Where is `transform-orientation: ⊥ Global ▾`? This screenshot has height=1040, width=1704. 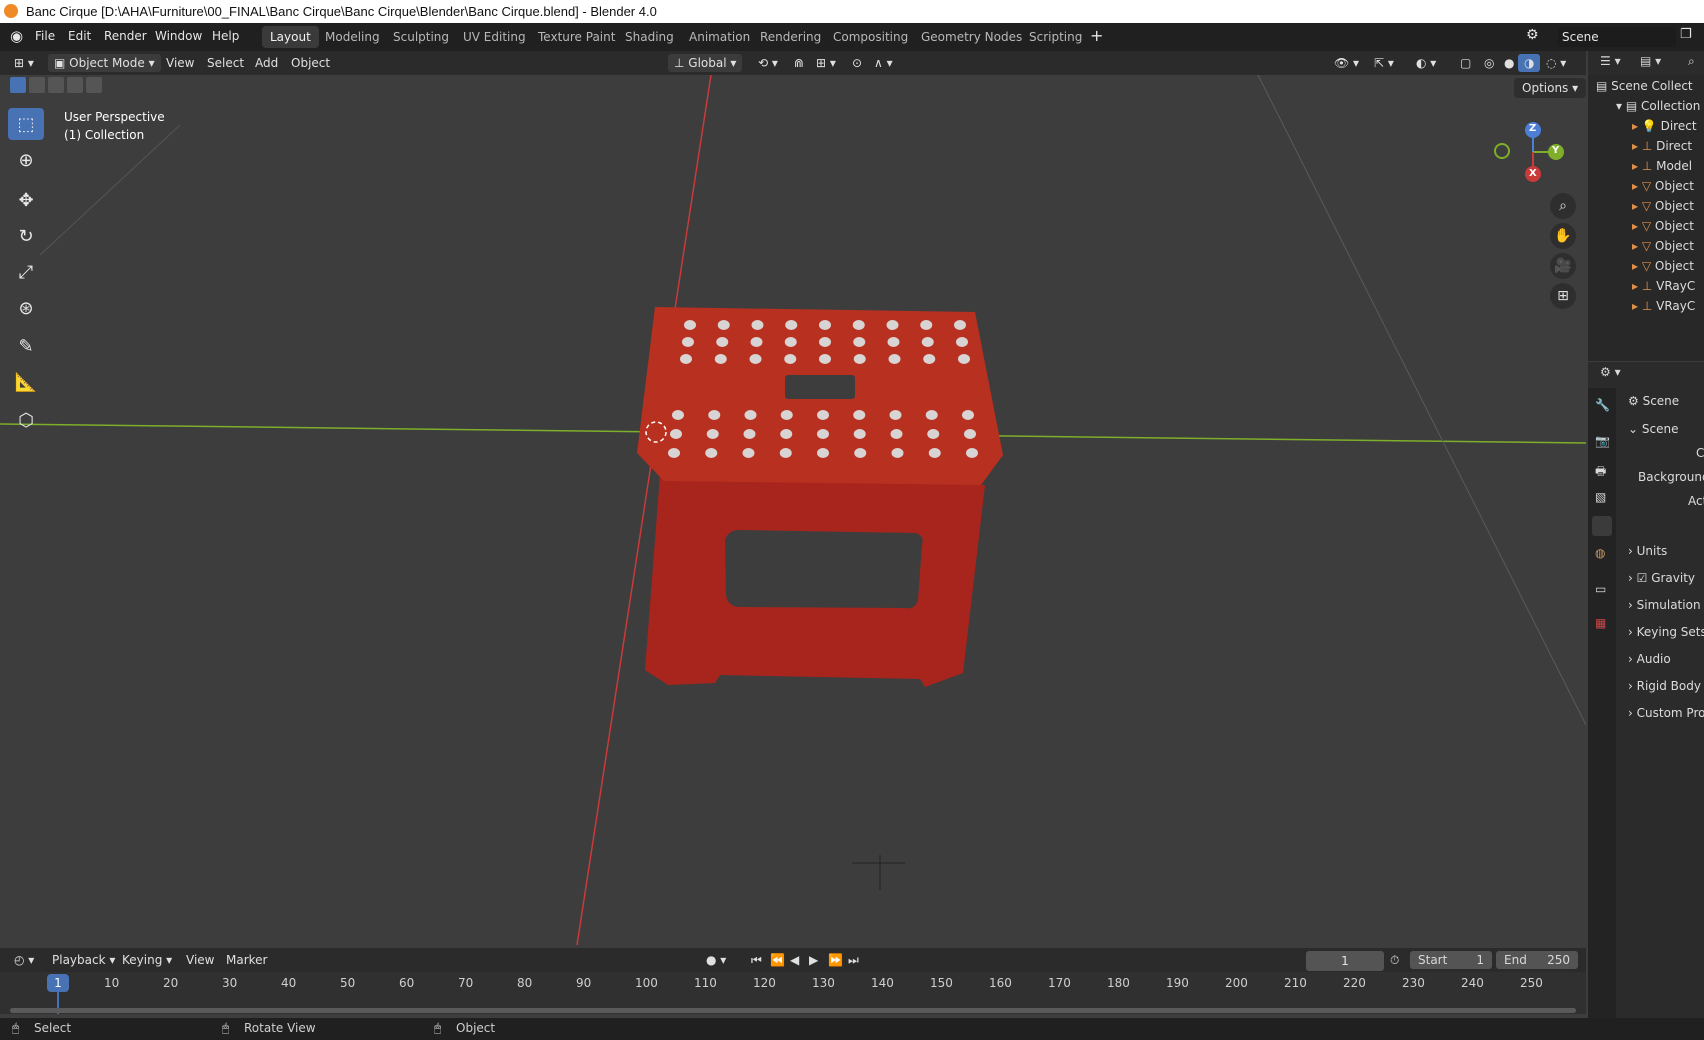
transform-orientation: ⊥ Global ▾ is located at coordinates (705, 63).